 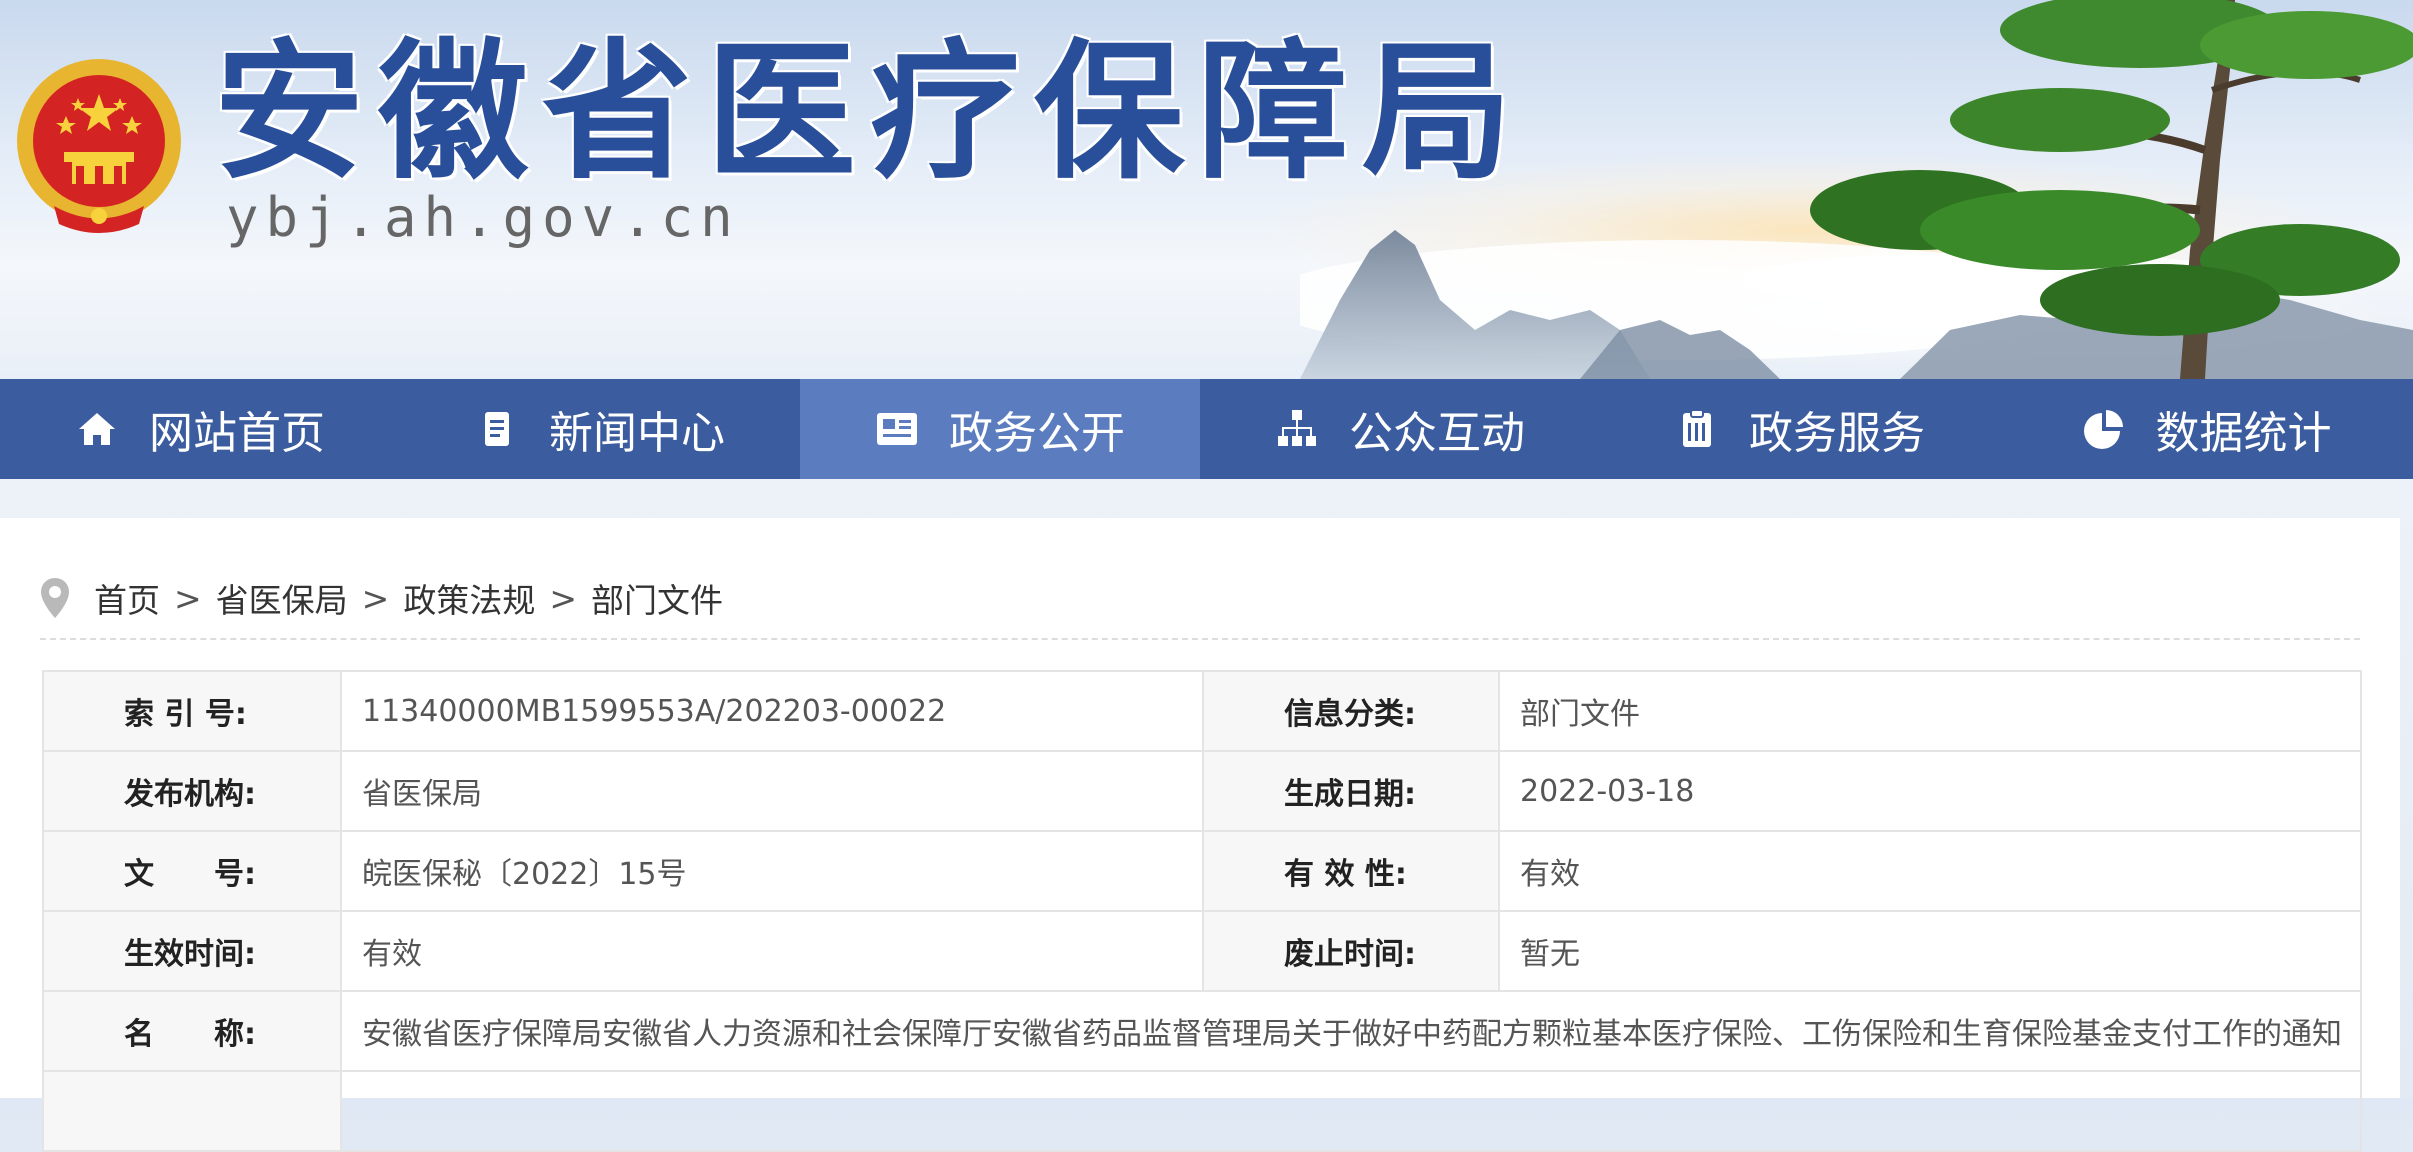 What do you see at coordinates (99, 146) in the screenshot?
I see `national-emblem-icon` at bounding box center [99, 146].